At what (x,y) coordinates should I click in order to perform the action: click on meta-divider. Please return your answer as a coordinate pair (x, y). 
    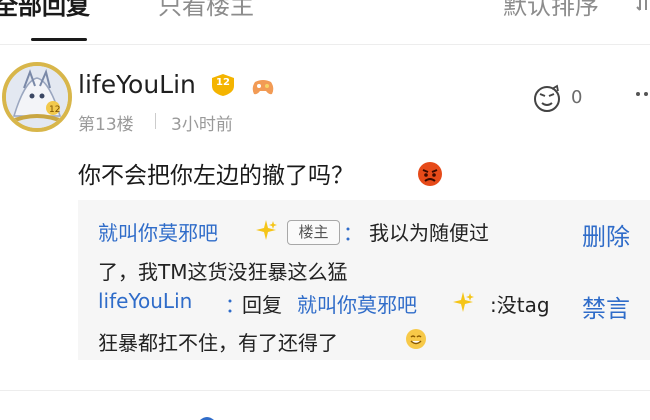
    Looking at the image, I should click on (155, 121).